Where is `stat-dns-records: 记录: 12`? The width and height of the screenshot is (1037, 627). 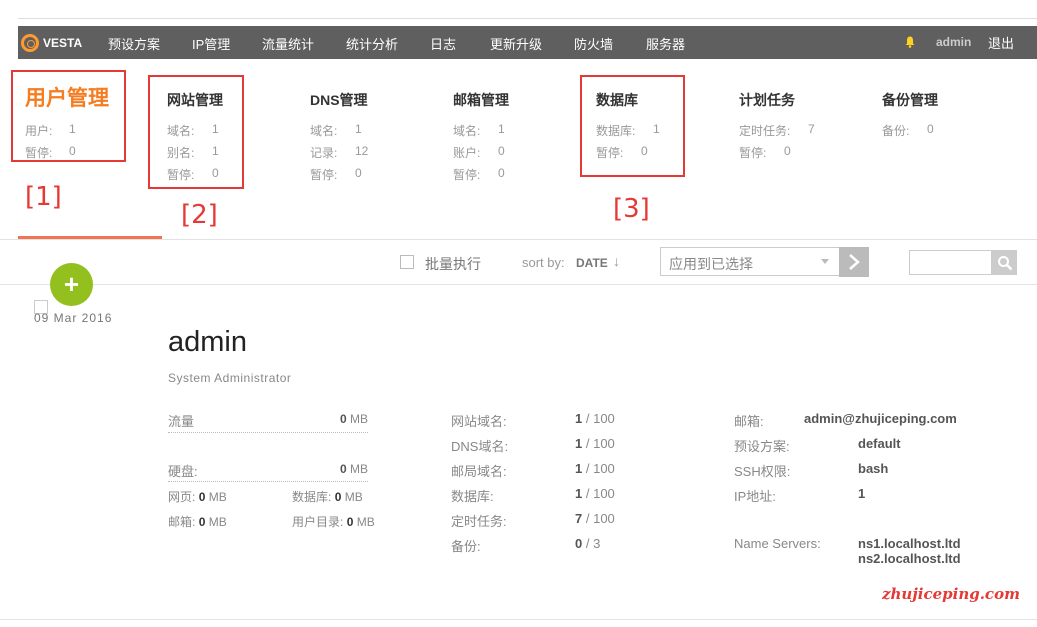
stat-dns-records: 记录: 12 is located at coordinates (339, 152).